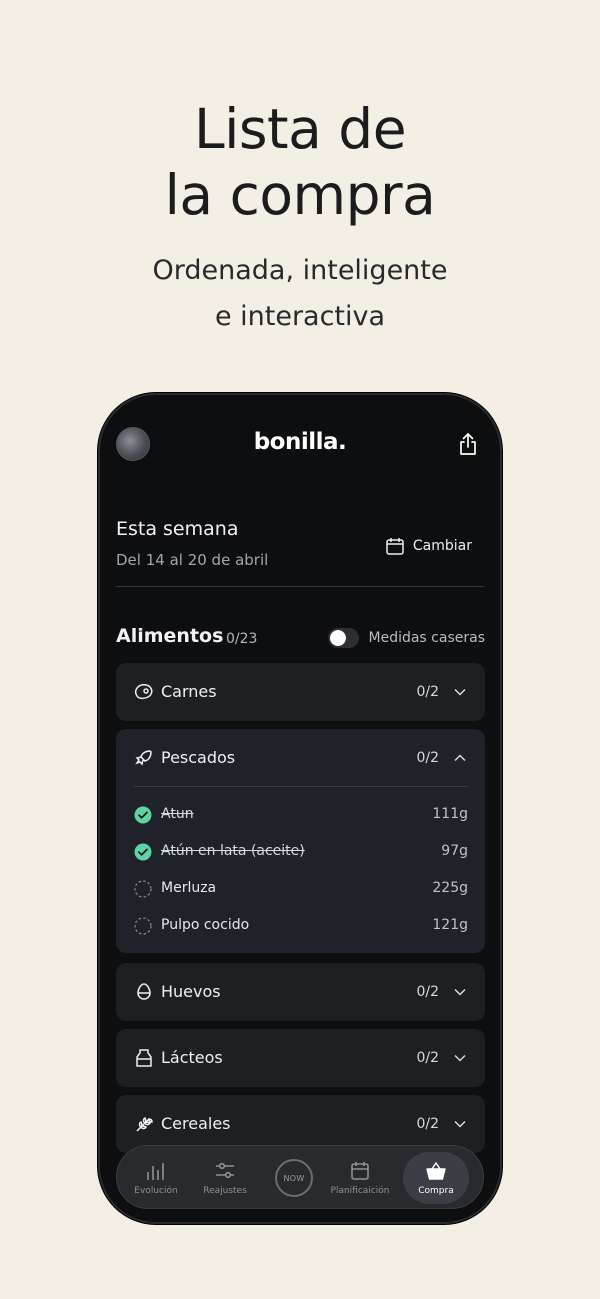 The width and height of the screenshot is (600, 1299). I want to click on category-divider, so click(301, 786).